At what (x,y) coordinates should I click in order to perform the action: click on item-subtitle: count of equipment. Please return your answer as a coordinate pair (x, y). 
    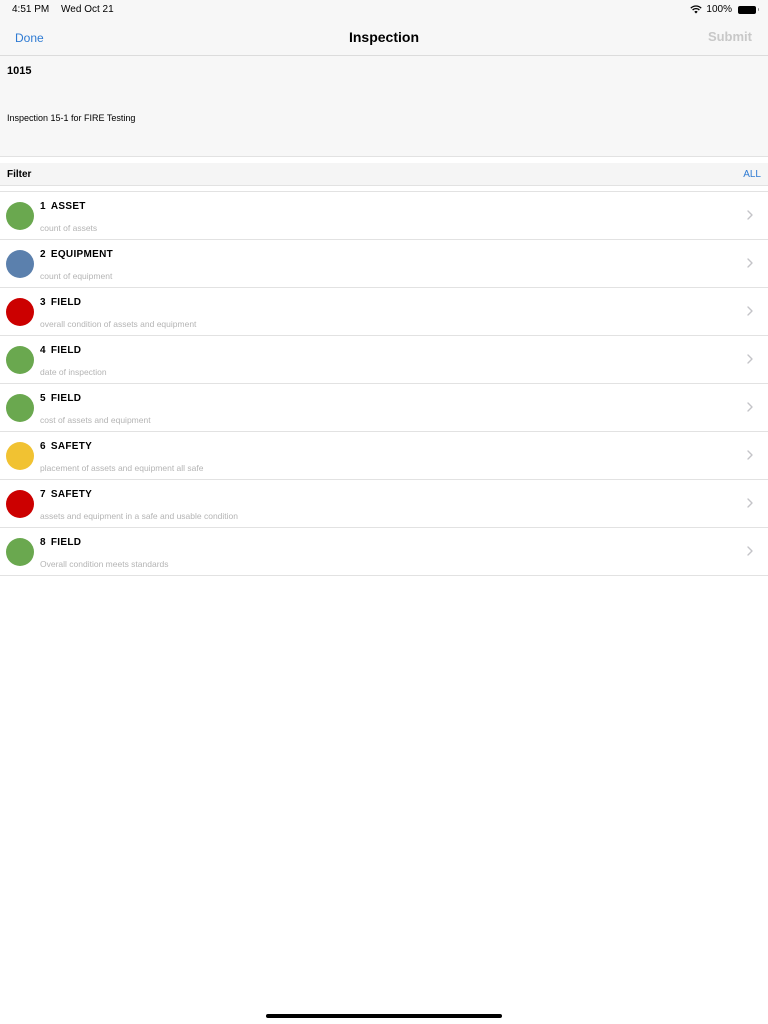
    Looking at the image, I should click on (76, 276).